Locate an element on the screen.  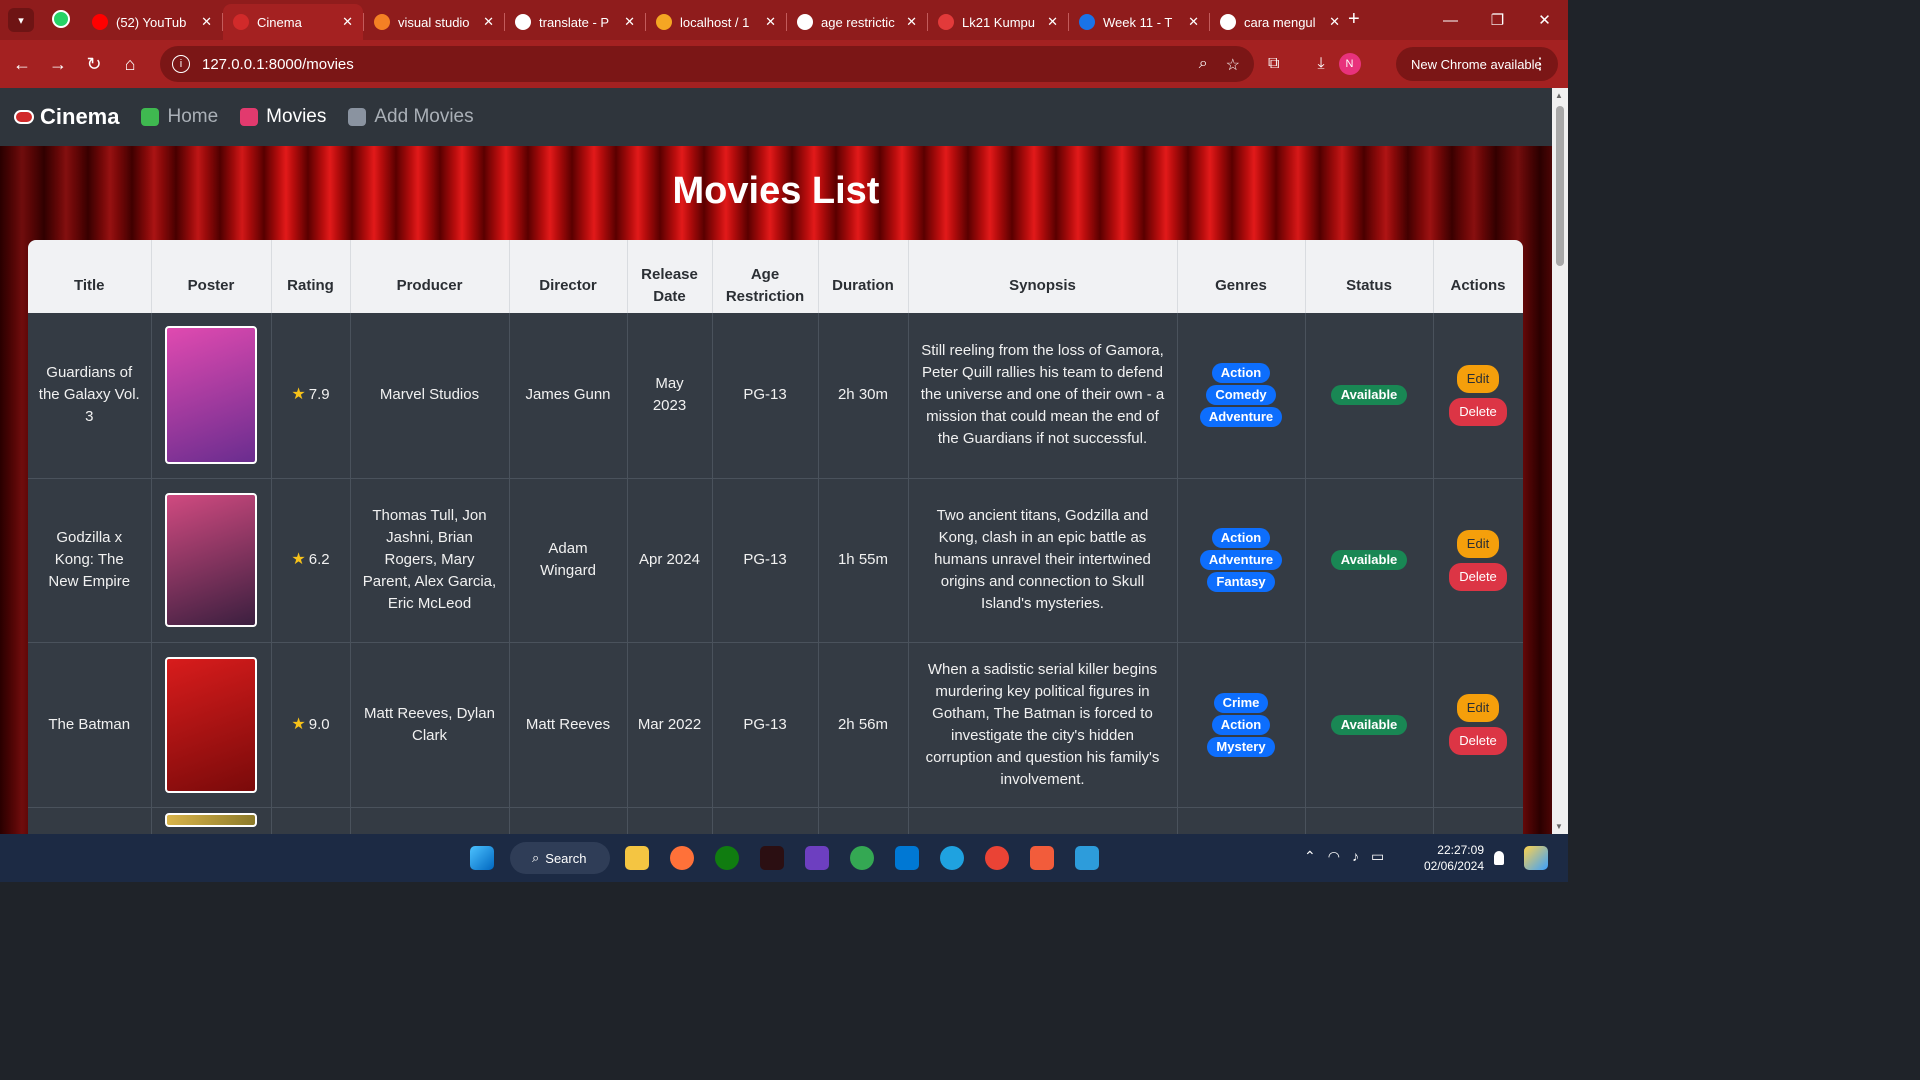
browser-tab: Week 11 - T ✕ is located at coordinates (1139, 22).